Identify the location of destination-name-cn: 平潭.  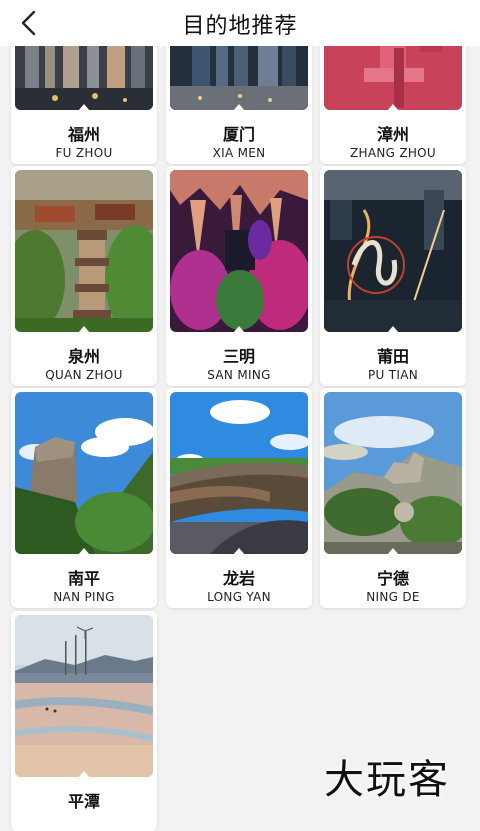
(83, 801).